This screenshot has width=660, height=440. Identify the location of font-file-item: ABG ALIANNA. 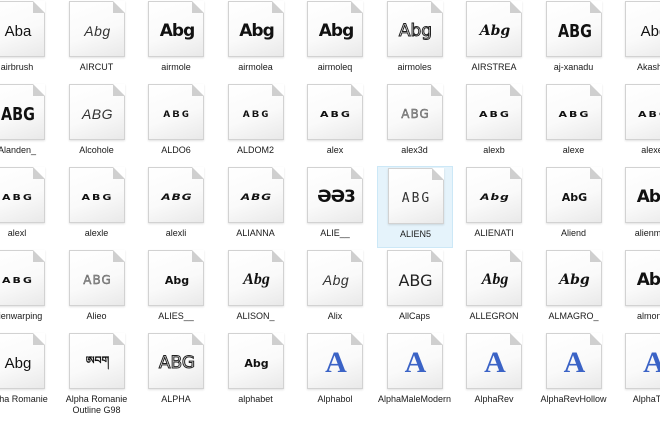
(256, 207).